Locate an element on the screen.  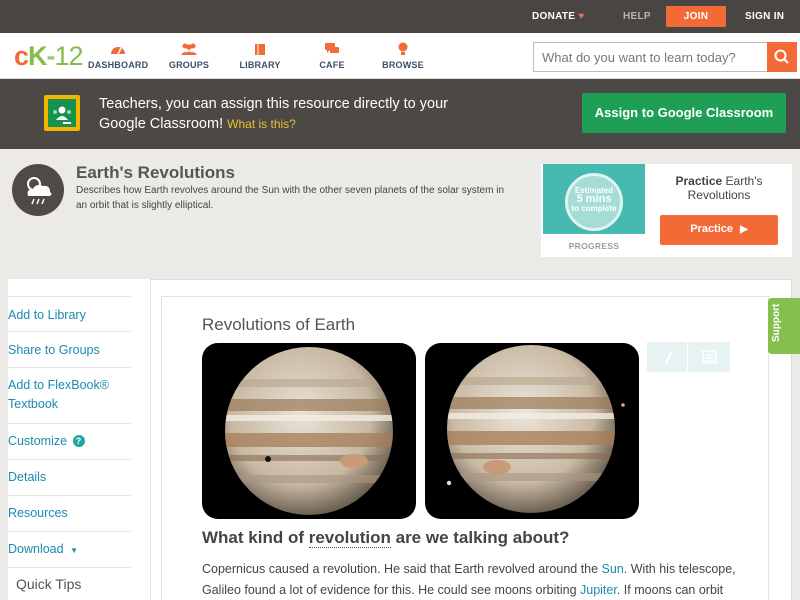
jupiter-image-right is located at coordinates (532, 431).